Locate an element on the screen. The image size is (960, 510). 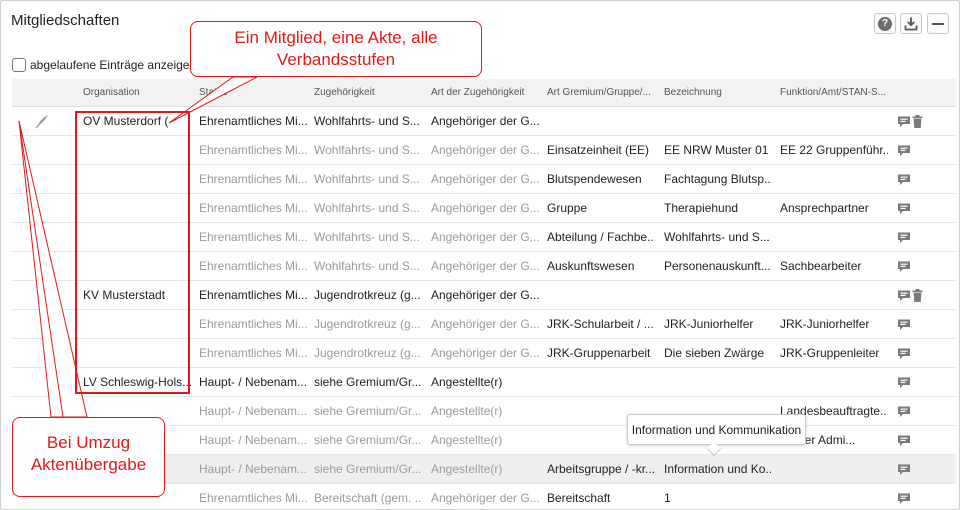
column-header-art-zugehoerigkeit: Art der Zugehörigkeit is located at coordinates (485, 92).